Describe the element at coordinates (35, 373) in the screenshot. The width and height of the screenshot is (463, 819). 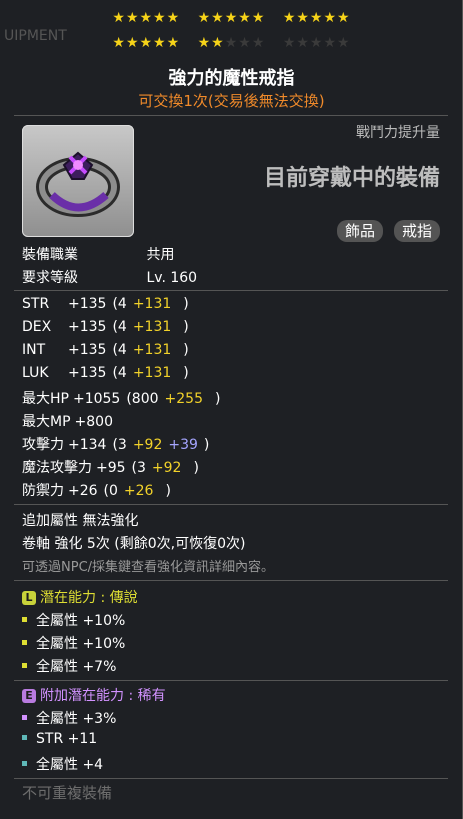
I see `stat-name: LUK` at that location.